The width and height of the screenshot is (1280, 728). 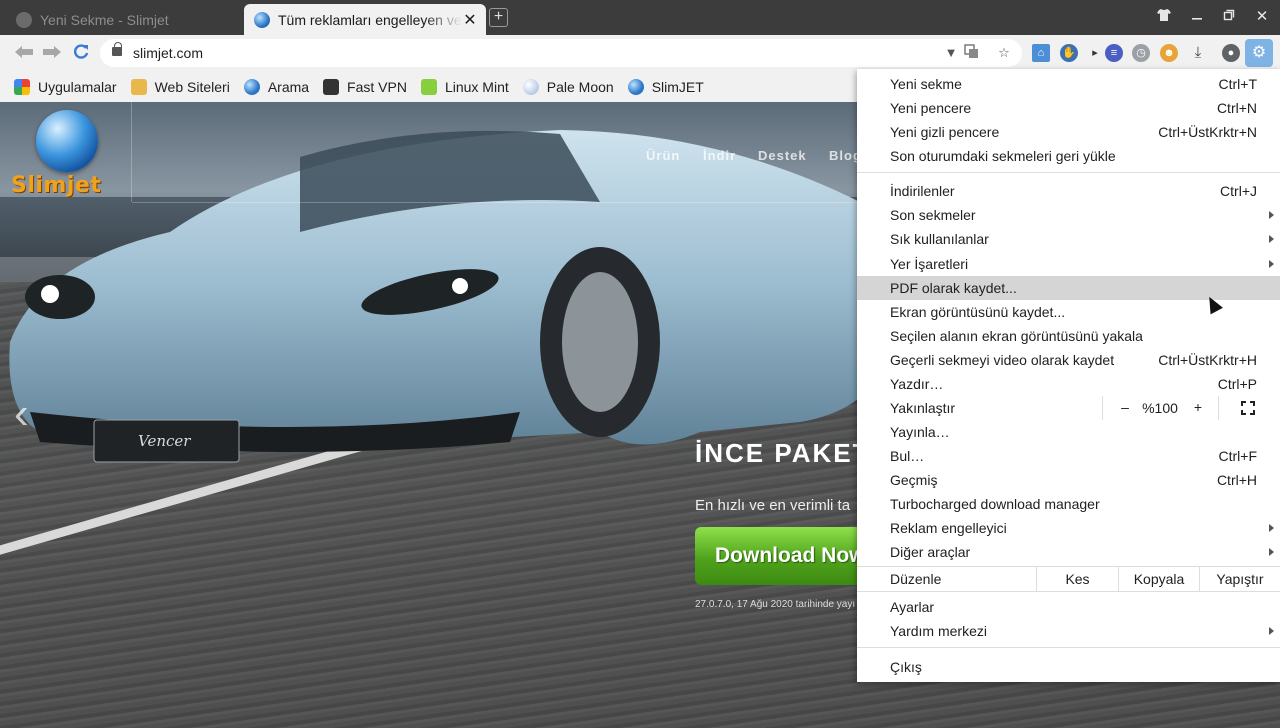 I want to click on menu-item-download-manager: Turbocharged download manager, so click(x=1068, y=504).